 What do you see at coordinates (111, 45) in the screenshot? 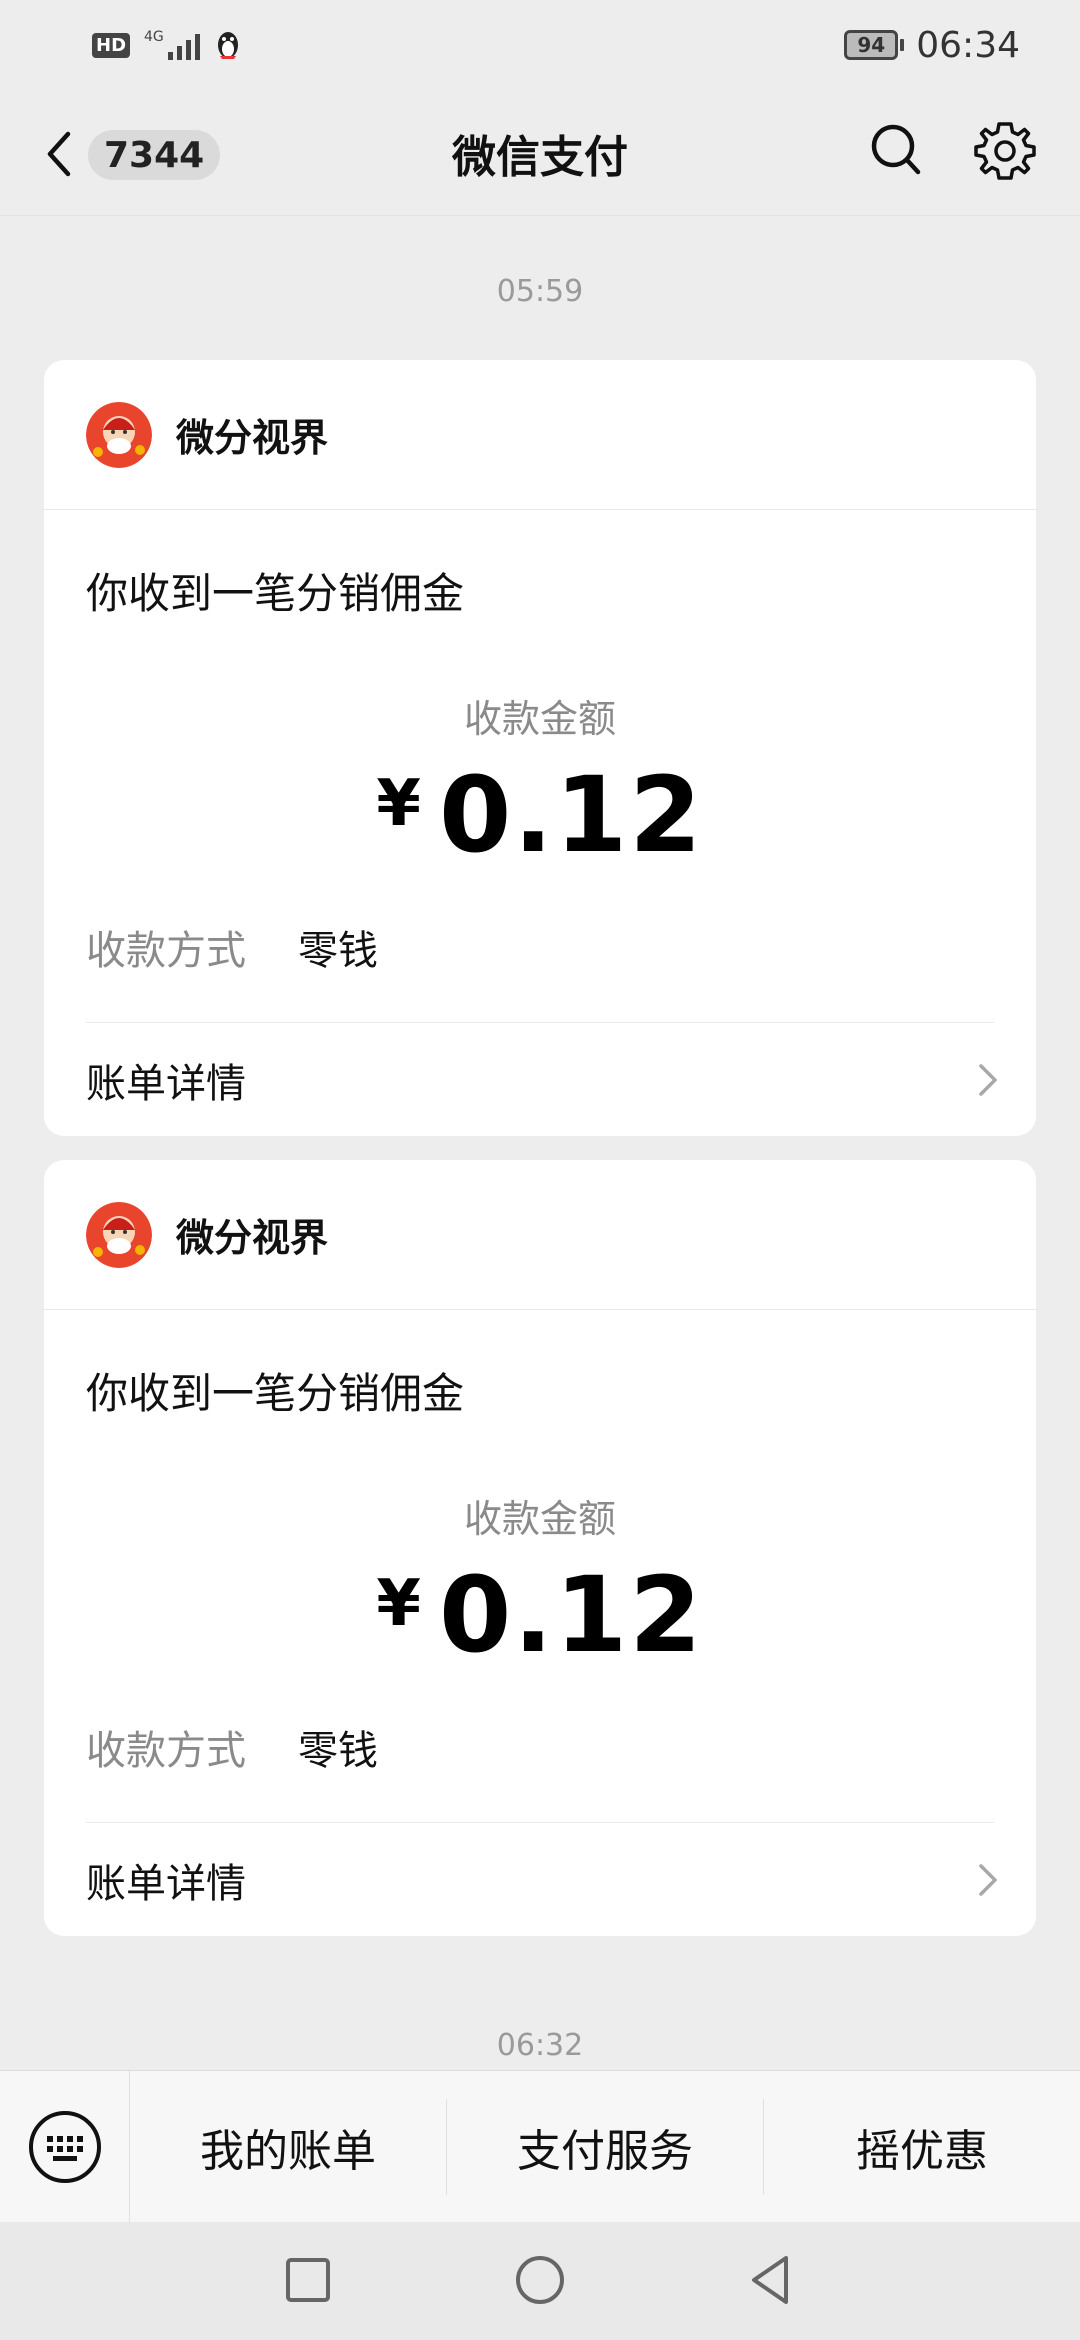
I see `hd-badge: HD` at bounding box center [111, 45].